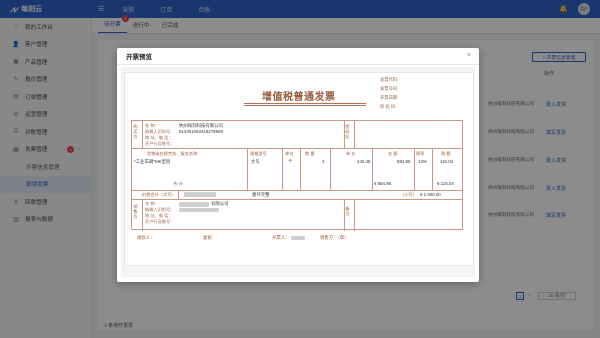  Describe the element at coordinates (389, 97) in the screenshot. I see `invoice-date-label: 开票日期` at that location.